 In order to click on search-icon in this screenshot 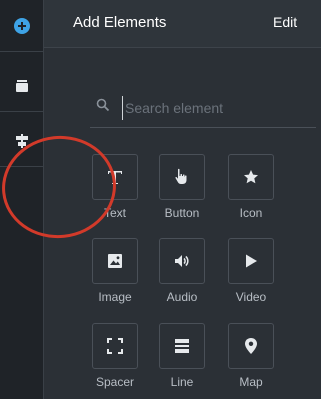, I will do `click(103, 105)`.